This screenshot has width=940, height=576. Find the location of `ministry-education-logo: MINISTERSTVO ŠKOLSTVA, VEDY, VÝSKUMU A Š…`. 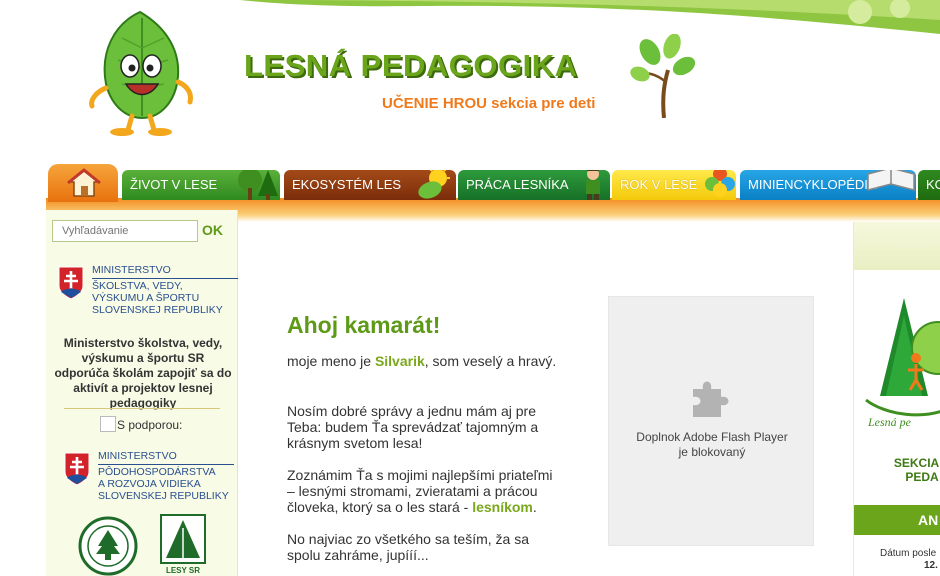

ministry-education-logo: MINISTERSTVO ŠKOLSTVA, VEDY, VÝSKUMU A Š… is located at coordinates (148, 294).